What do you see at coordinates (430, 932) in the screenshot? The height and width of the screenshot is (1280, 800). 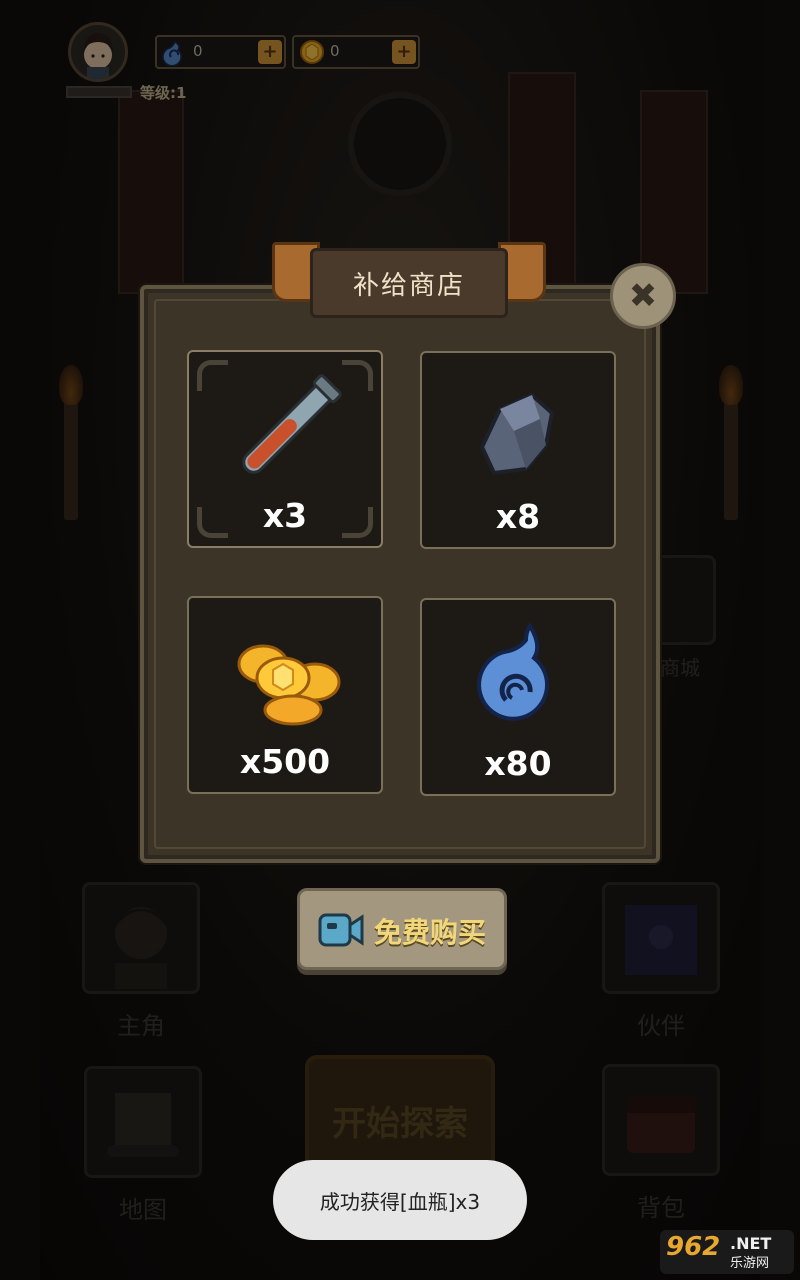 I see `free-buy-label: 免费购买` at bounding box center [430, 932].